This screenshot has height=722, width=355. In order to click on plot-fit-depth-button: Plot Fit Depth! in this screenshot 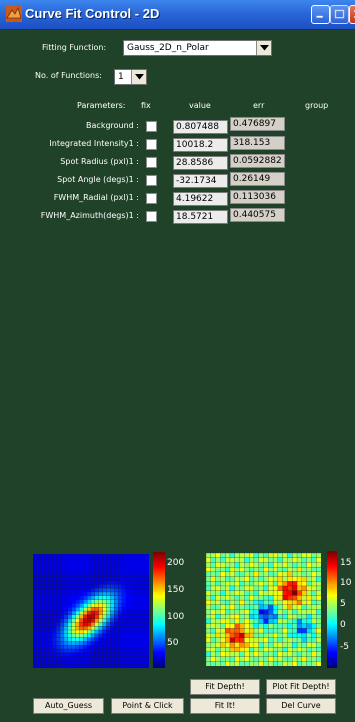, I will do `click(301, 687)`.